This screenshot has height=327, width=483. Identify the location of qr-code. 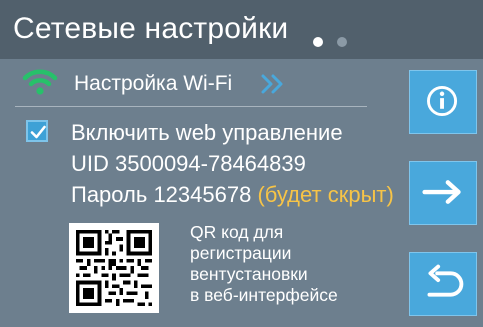
(114, 268).